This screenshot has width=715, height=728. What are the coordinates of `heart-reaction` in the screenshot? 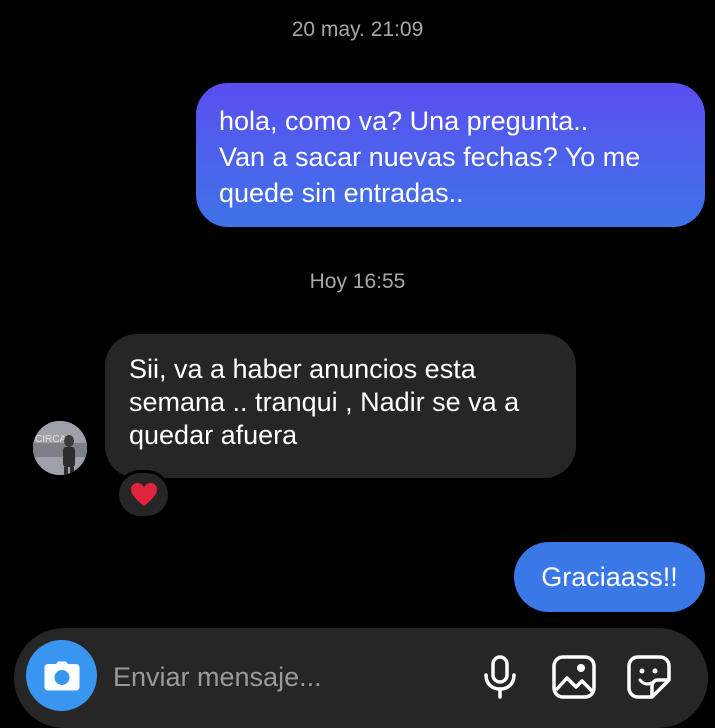 It's located at (143, 494).